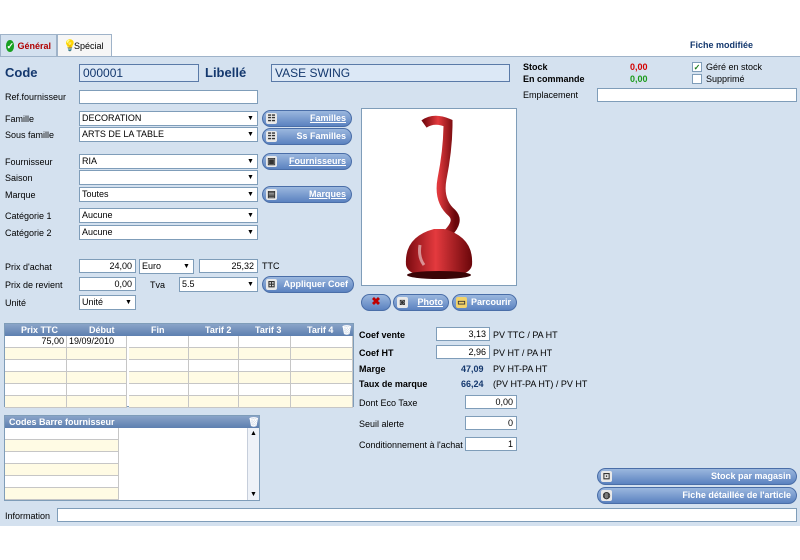 The image size is (800, 560). Describe the element at coordinates (491, 423) in the screenshot. I see `seuil-alerte-field: 0` at that location.